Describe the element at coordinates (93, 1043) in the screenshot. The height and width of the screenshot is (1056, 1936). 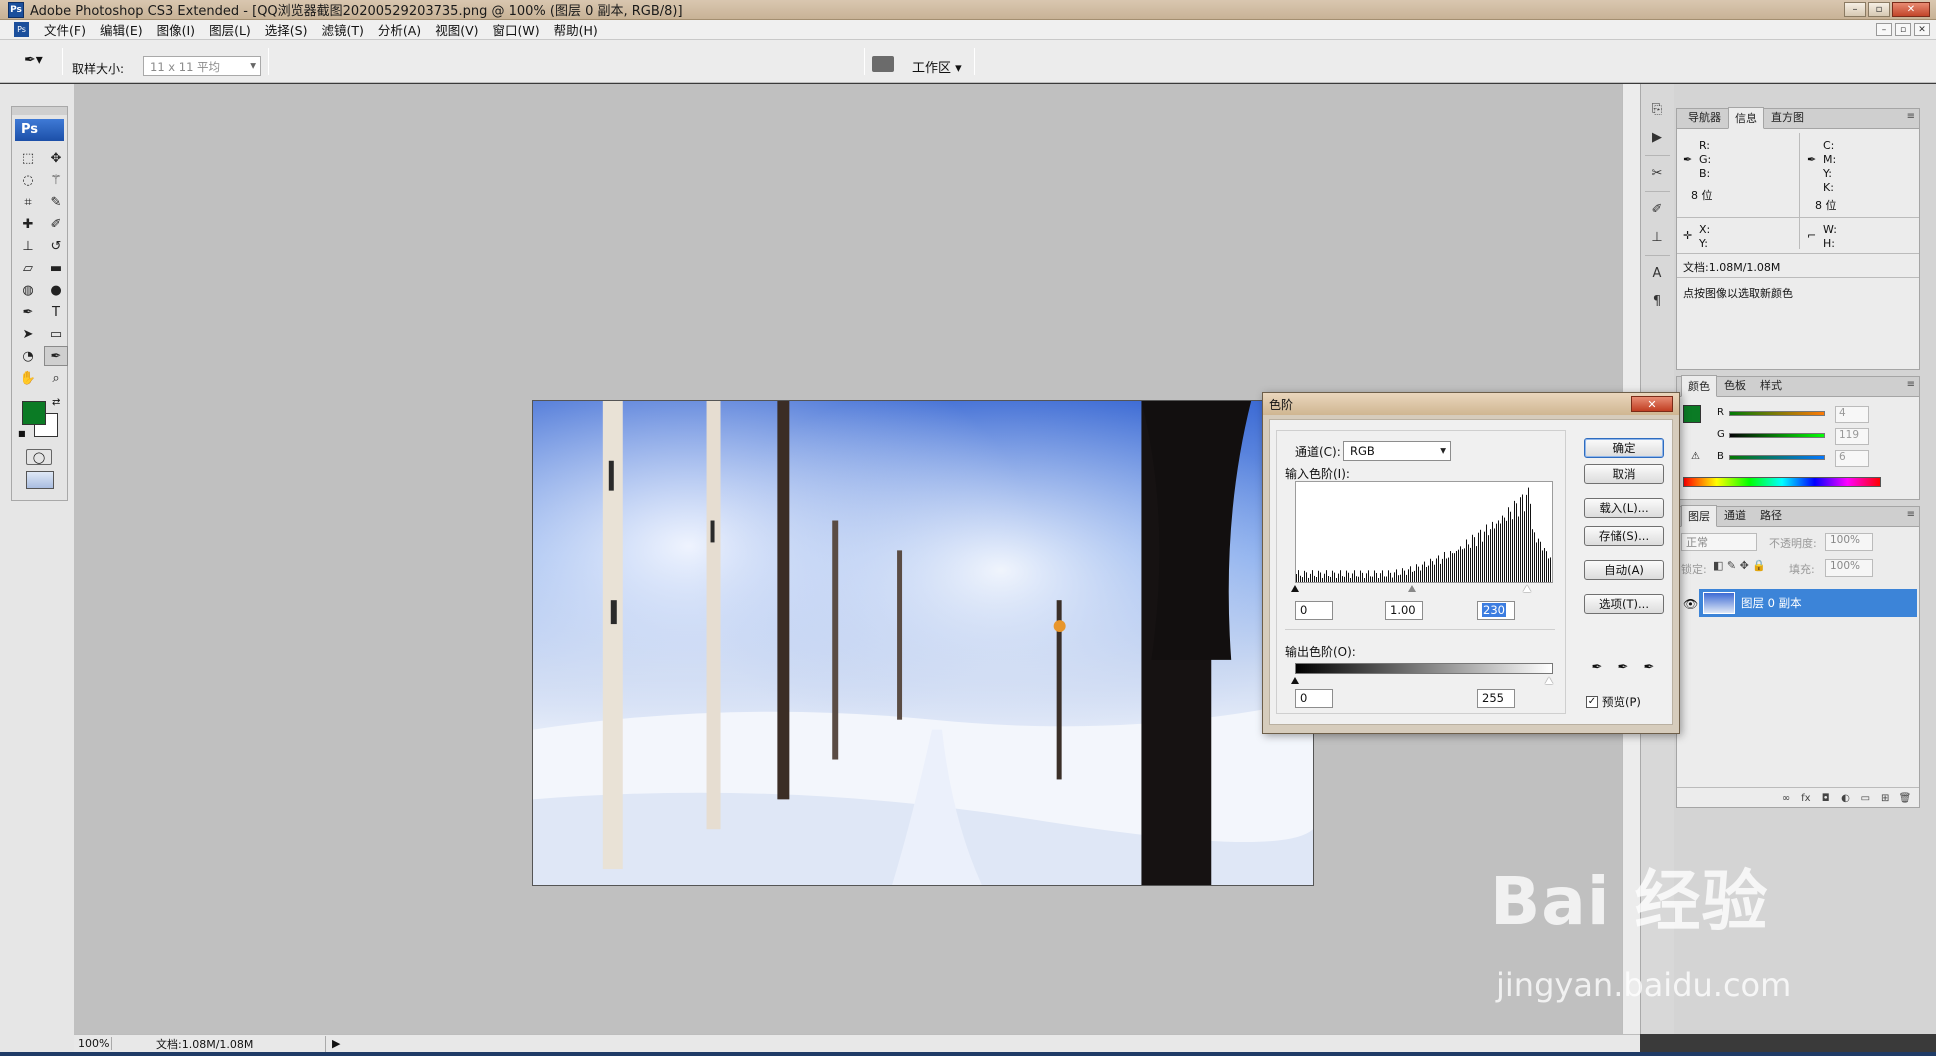
I see `zoom-level: 100%` at that location.